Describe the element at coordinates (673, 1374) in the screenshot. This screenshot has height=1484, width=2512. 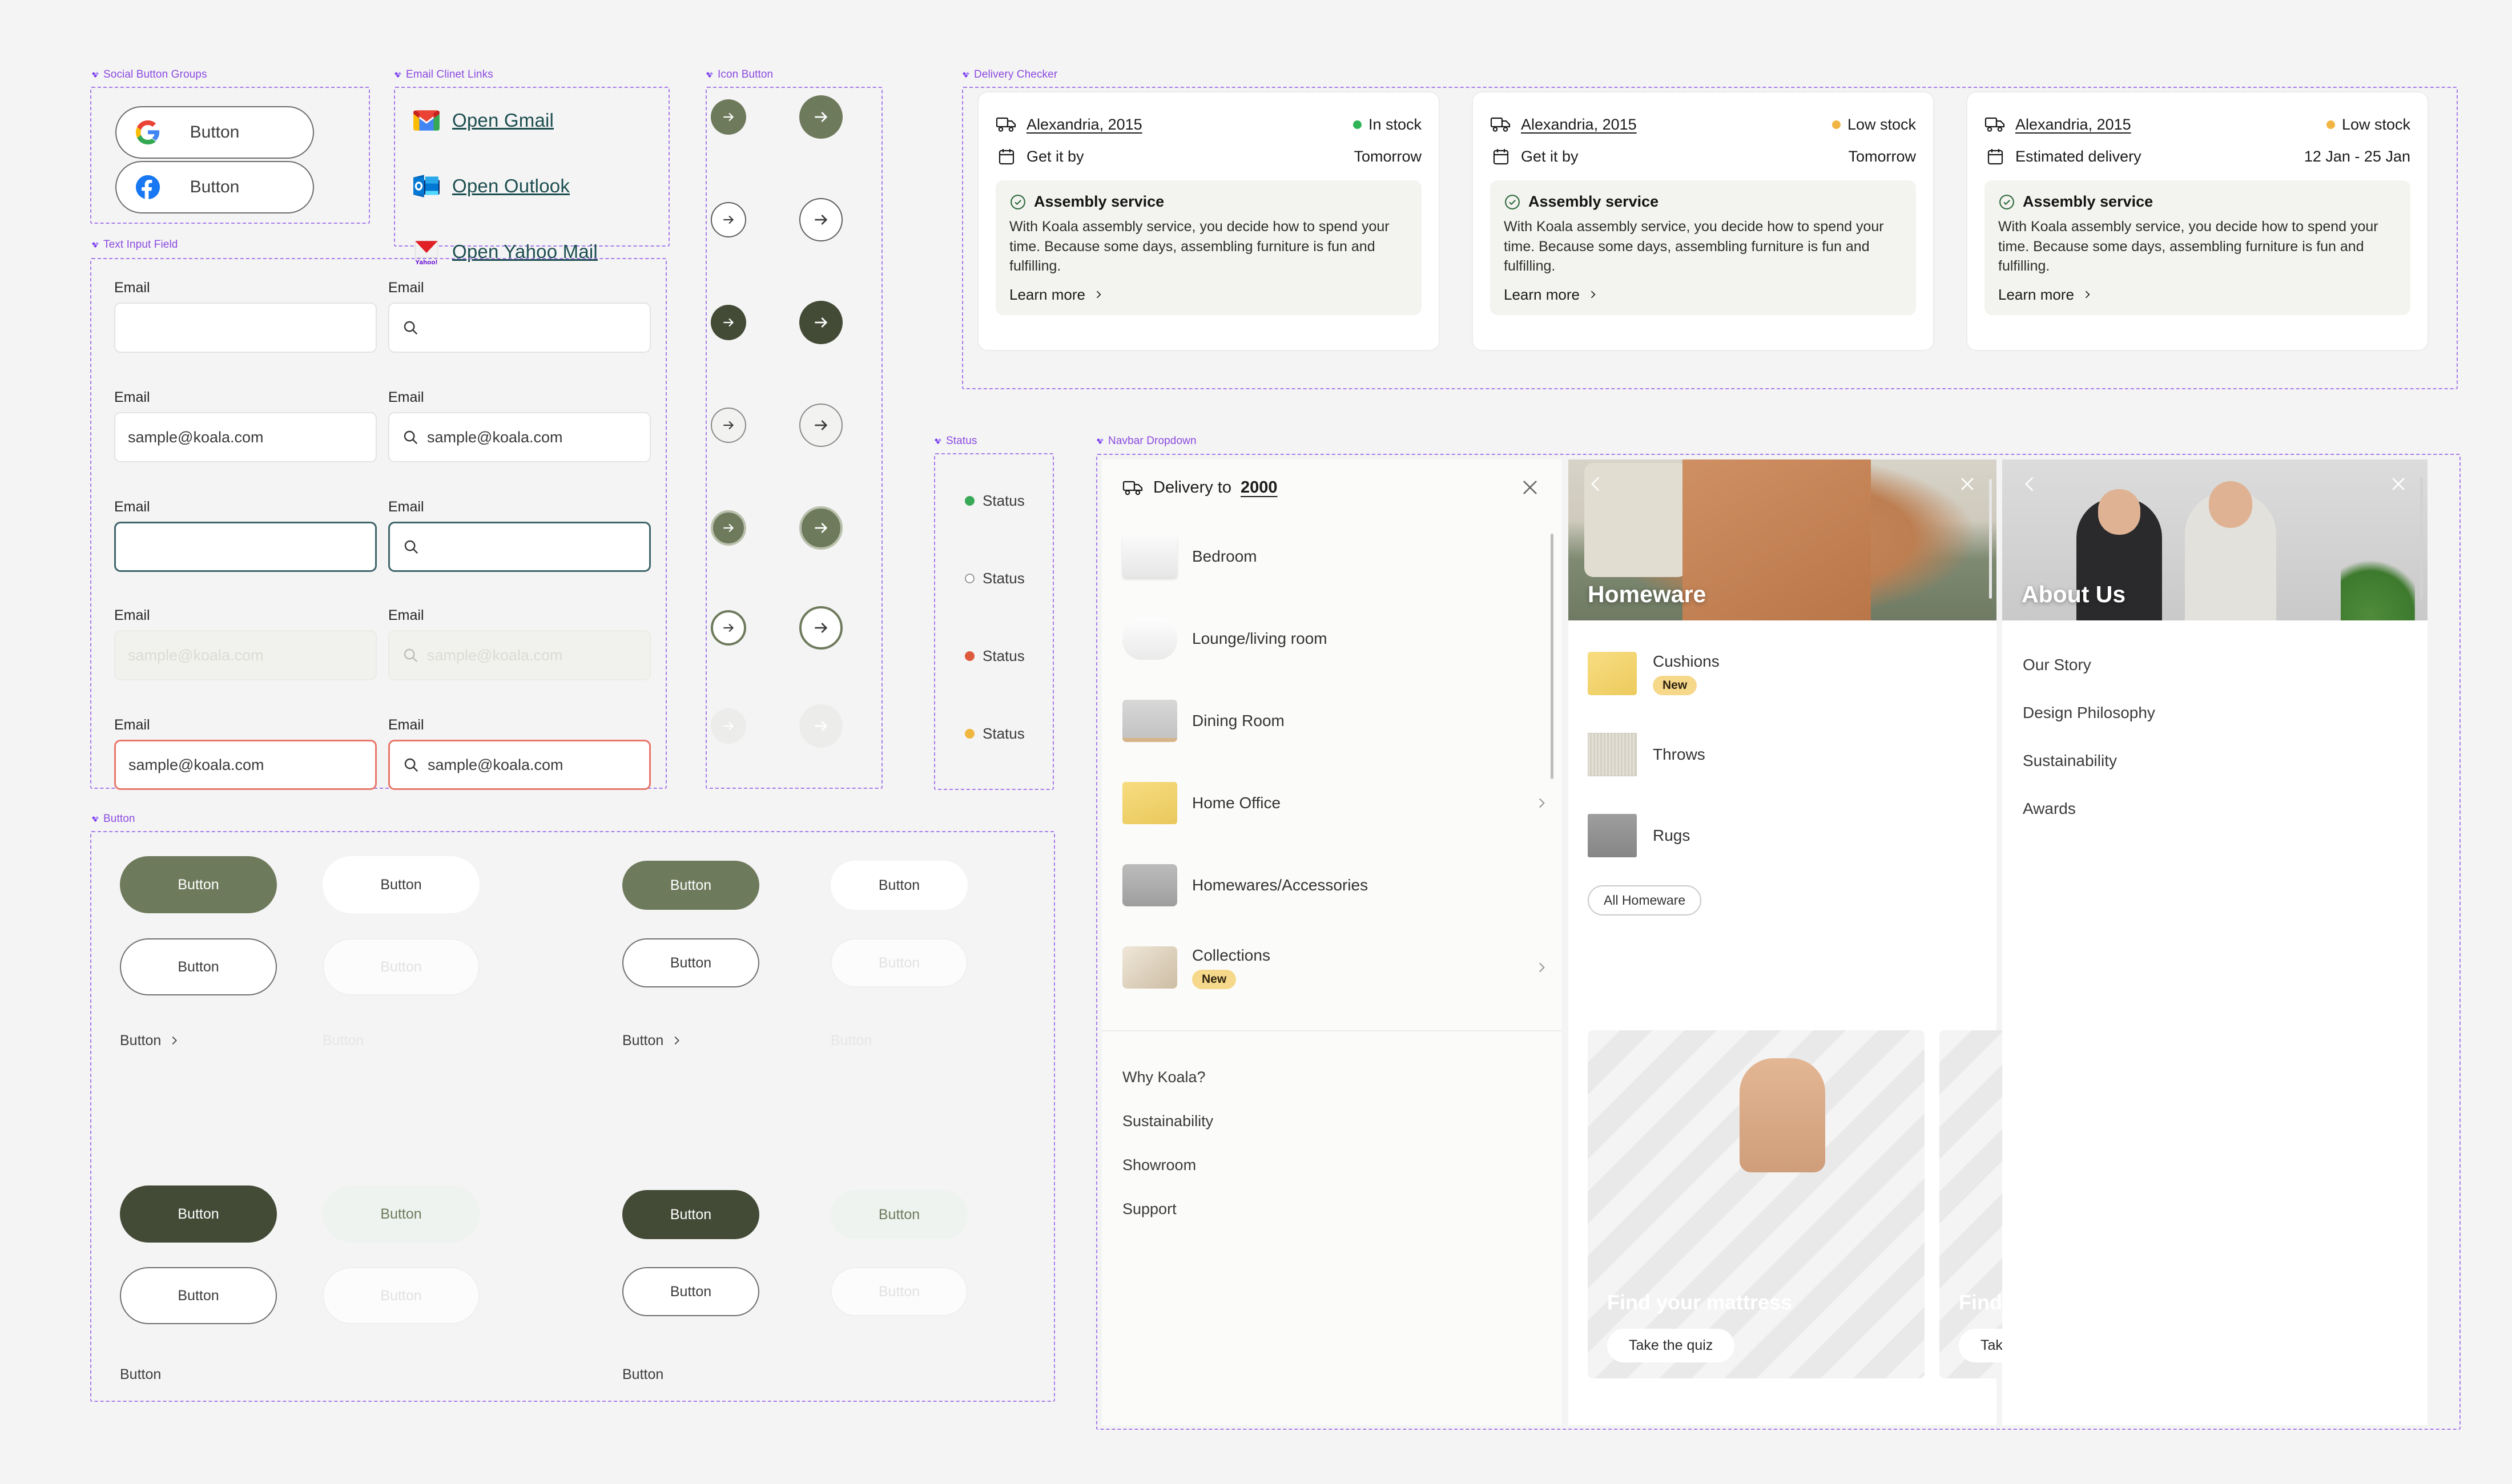
I see `button-text-pressed-sm: Button` at that location.